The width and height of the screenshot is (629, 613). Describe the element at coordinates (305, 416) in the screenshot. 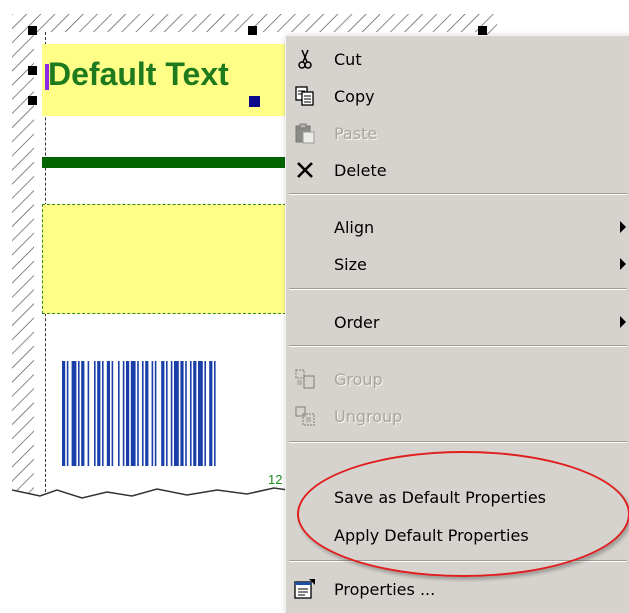

I see `ungroup-icon` at that location.